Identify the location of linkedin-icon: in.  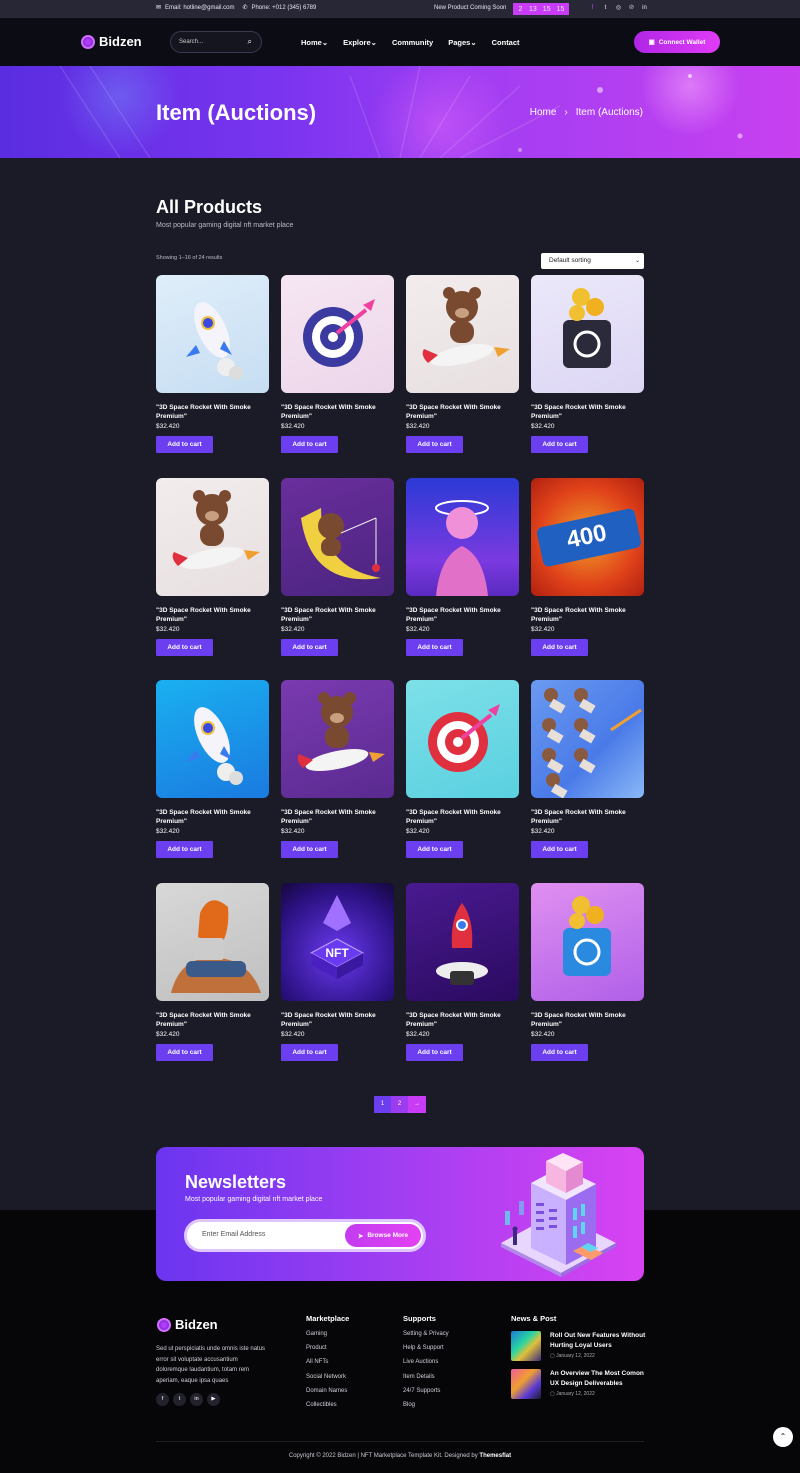
(196, 1399).